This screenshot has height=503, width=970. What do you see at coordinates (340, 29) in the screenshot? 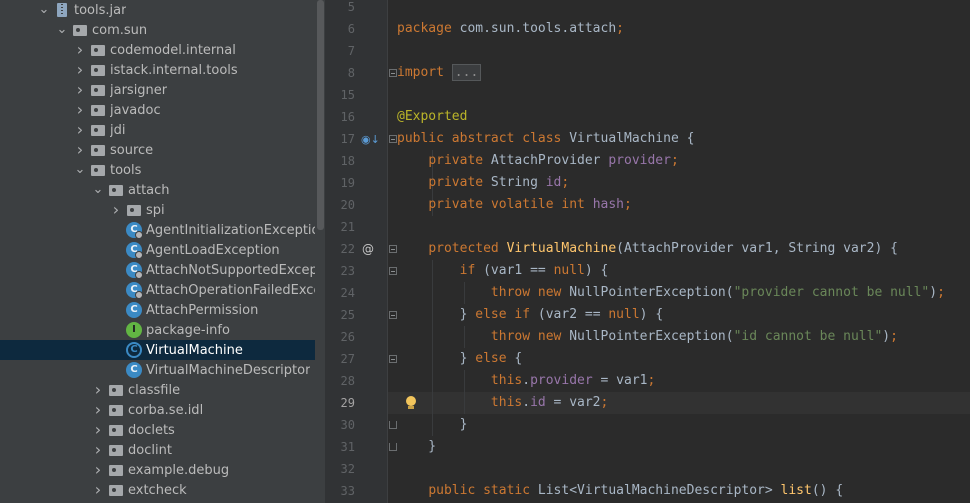
I see `line-number: 6` at bounding box center [340, 29].